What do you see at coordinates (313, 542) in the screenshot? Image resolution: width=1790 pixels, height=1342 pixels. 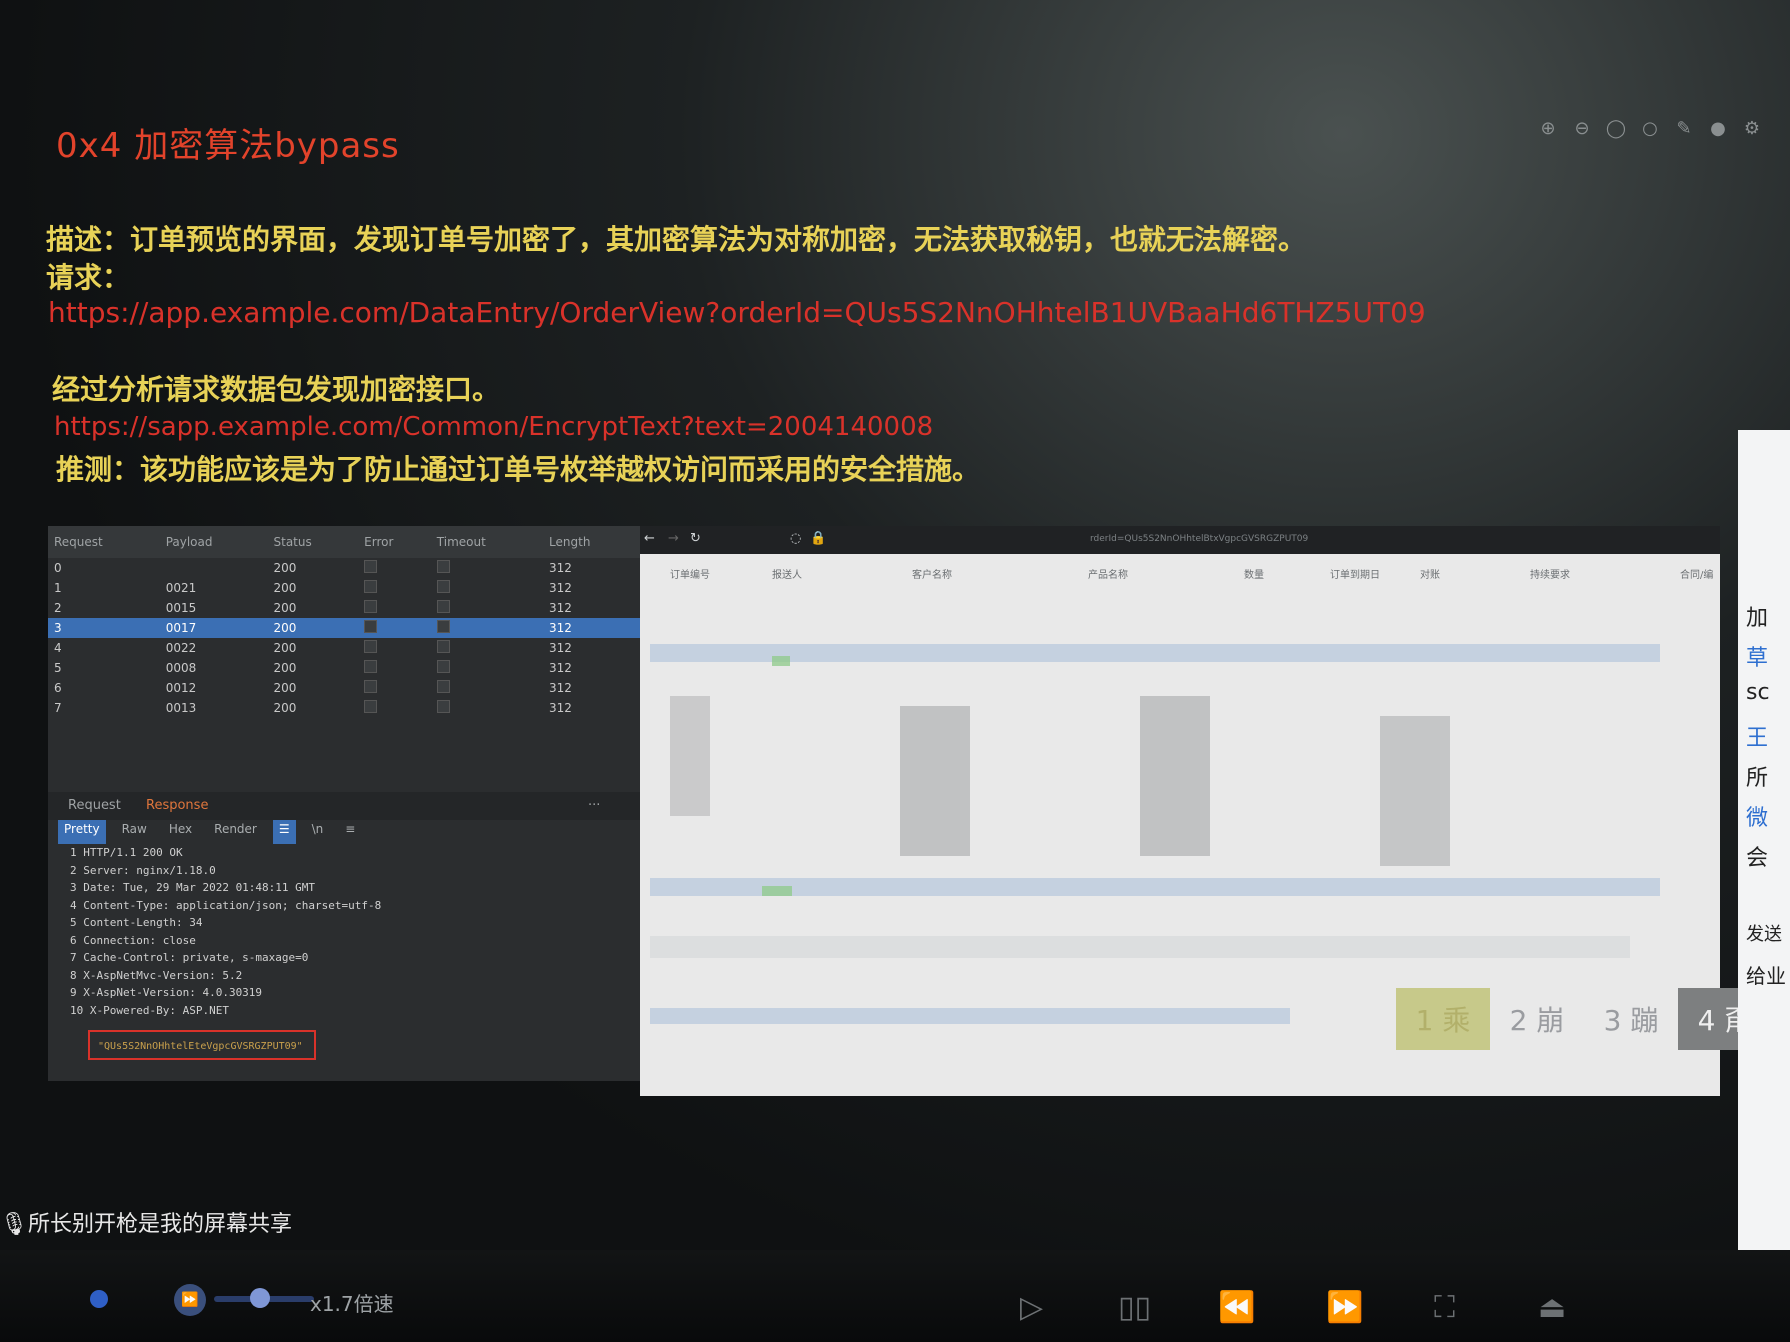 I see `col-status: Status` at bounding box center [313, 542].